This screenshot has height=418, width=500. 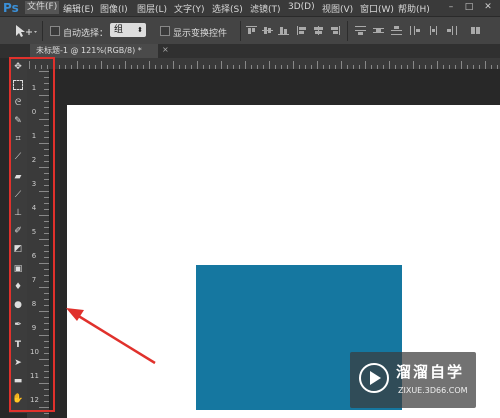 What do you see at coordinates (334, 30) in the screenshot?
I see `align-right-icon` at bounding box center [334, 30].